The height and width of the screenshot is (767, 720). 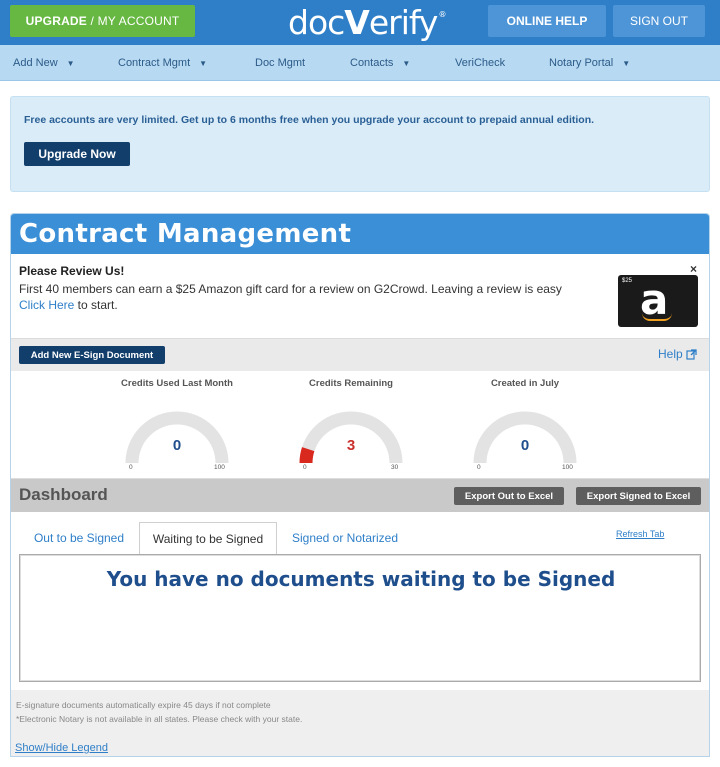 I want to click on nav-item-notary-portal: Notary Portal ▼, so click(x=589, y=63).